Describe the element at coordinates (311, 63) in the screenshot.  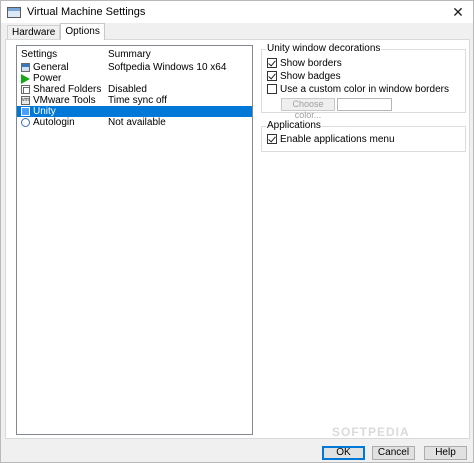
I see `checkbox-label: Show borders` at that location.